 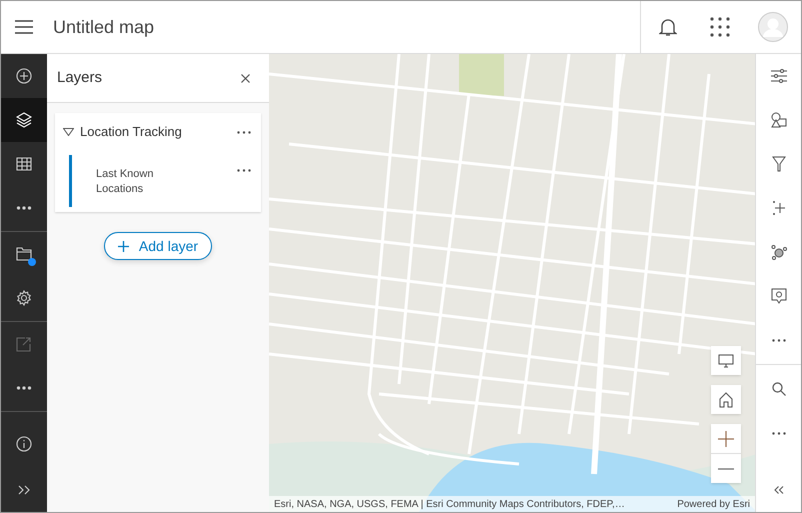 I want to click on monitor-icon, so click(x=726, y=361).